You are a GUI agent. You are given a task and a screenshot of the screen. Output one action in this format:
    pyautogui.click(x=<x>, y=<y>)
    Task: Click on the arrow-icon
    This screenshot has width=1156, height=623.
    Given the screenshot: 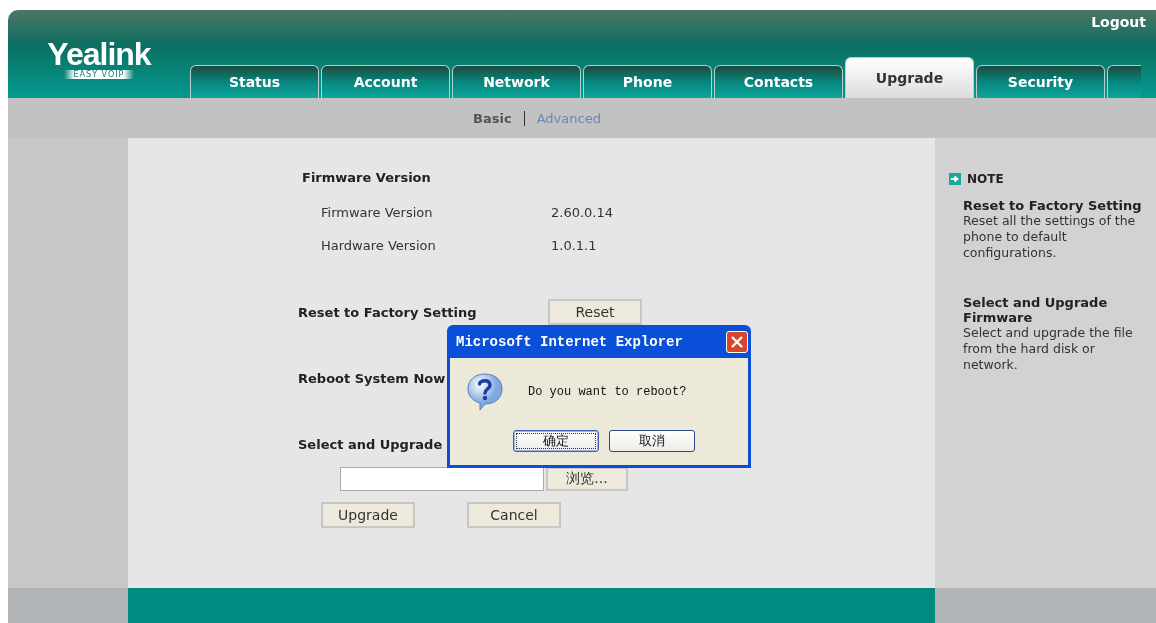 What is the action you would take?
    pyautogui.click(x=955, y=179)
    